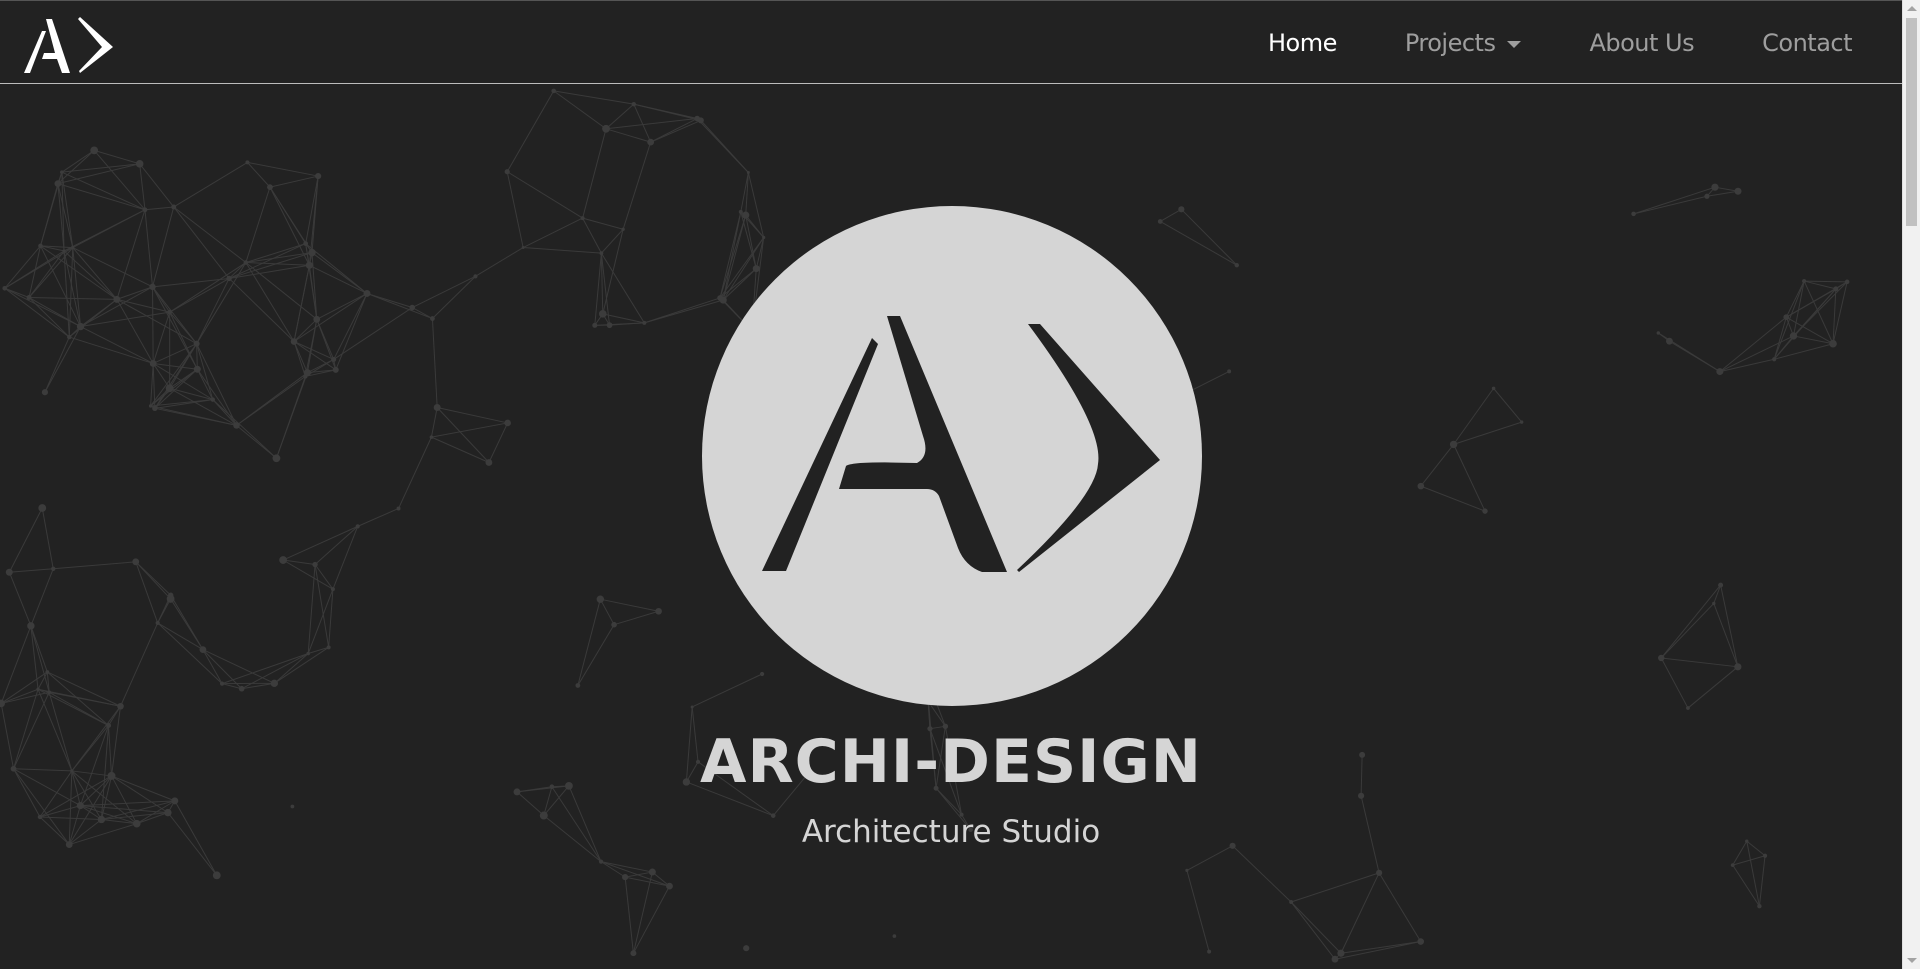 This screenshot has height=969, width=1920. I want to click on nav-item-label: Contact, so click(1807, 43).